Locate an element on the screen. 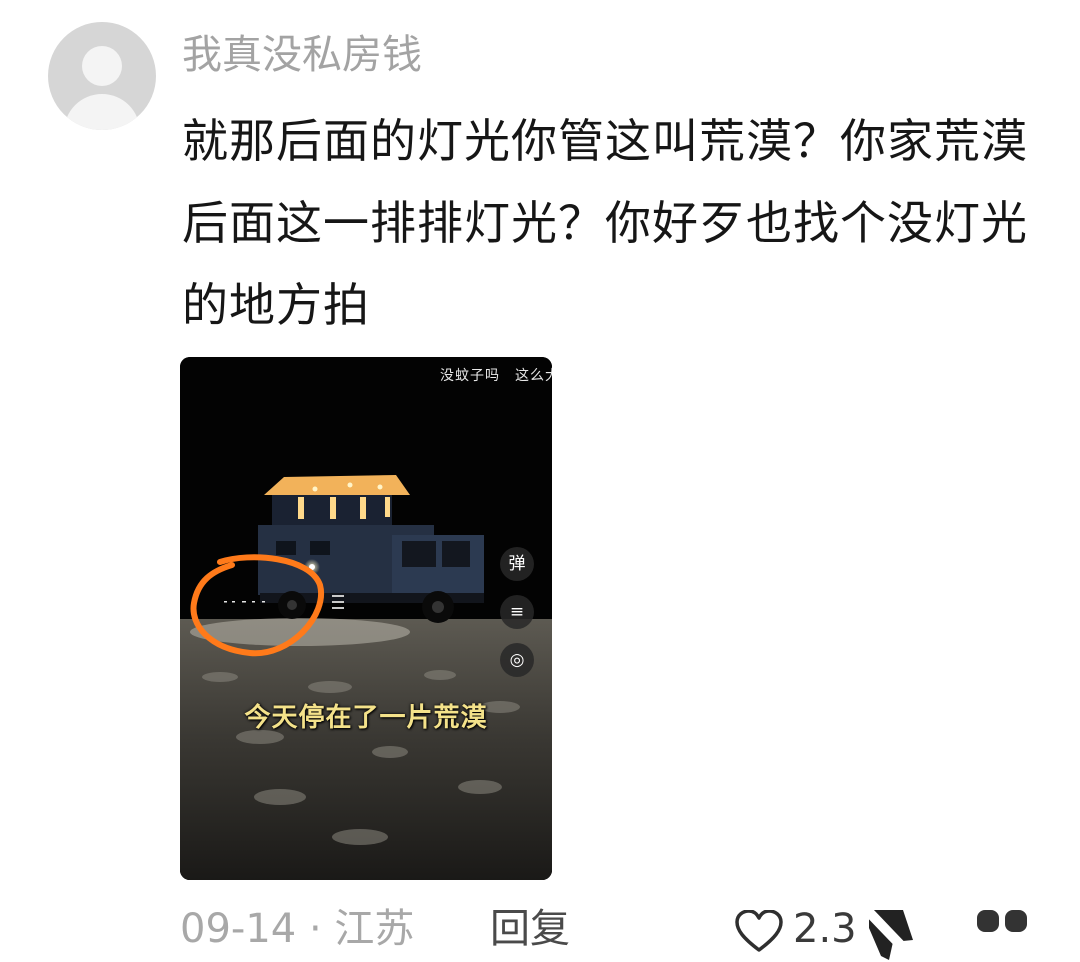 Image resolution: width=1080 pixels, height=962 pixels. headphones-icon: ◎ is located at coordinates (517, 660).